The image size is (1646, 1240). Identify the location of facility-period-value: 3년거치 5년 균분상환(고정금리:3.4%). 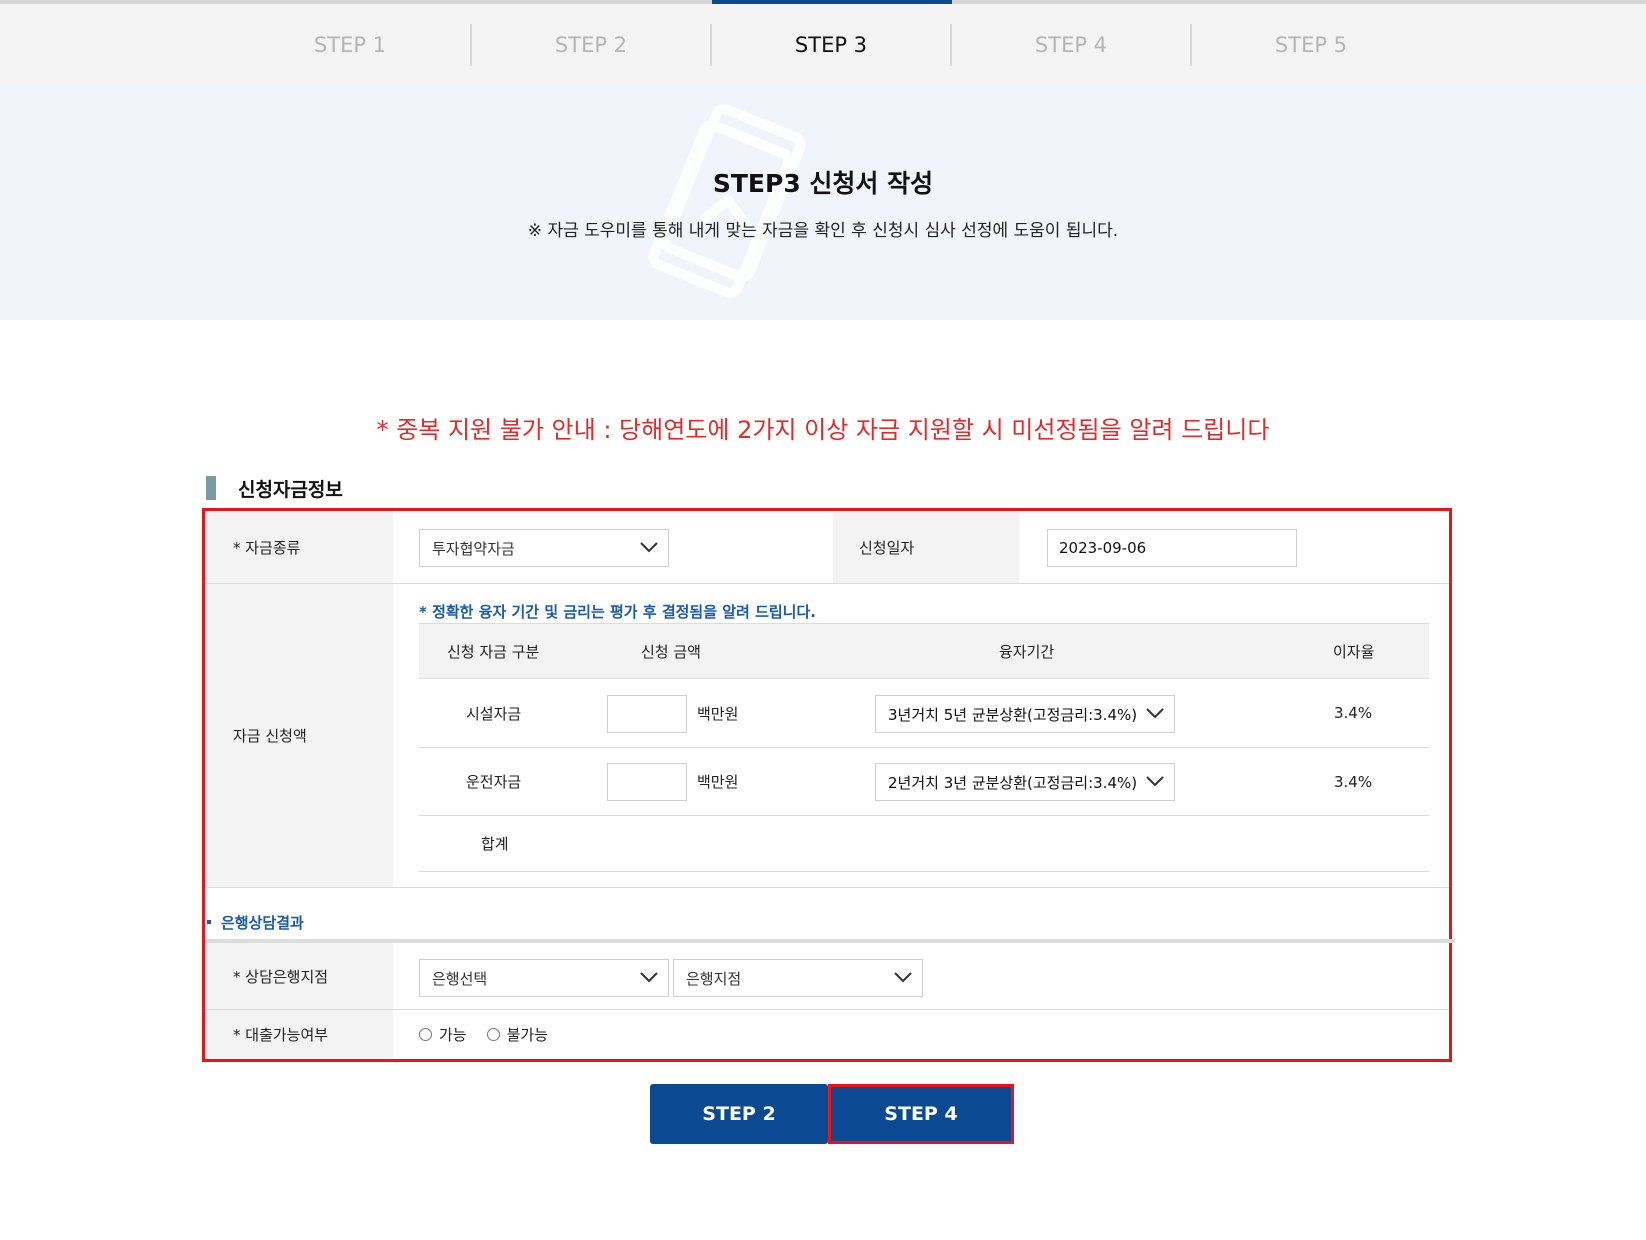
(1013, 714).